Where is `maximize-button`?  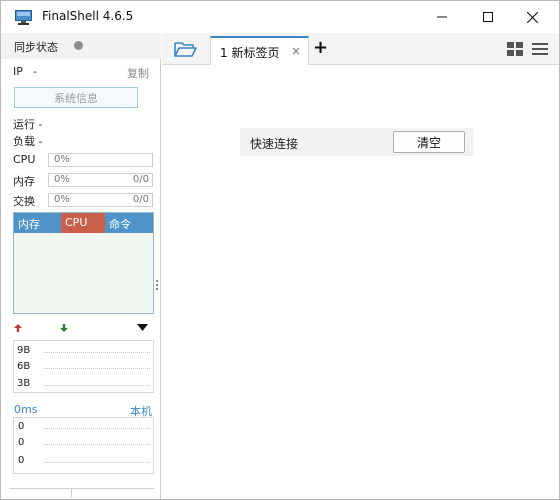
maximize-button is located at coordinates (487, 17).